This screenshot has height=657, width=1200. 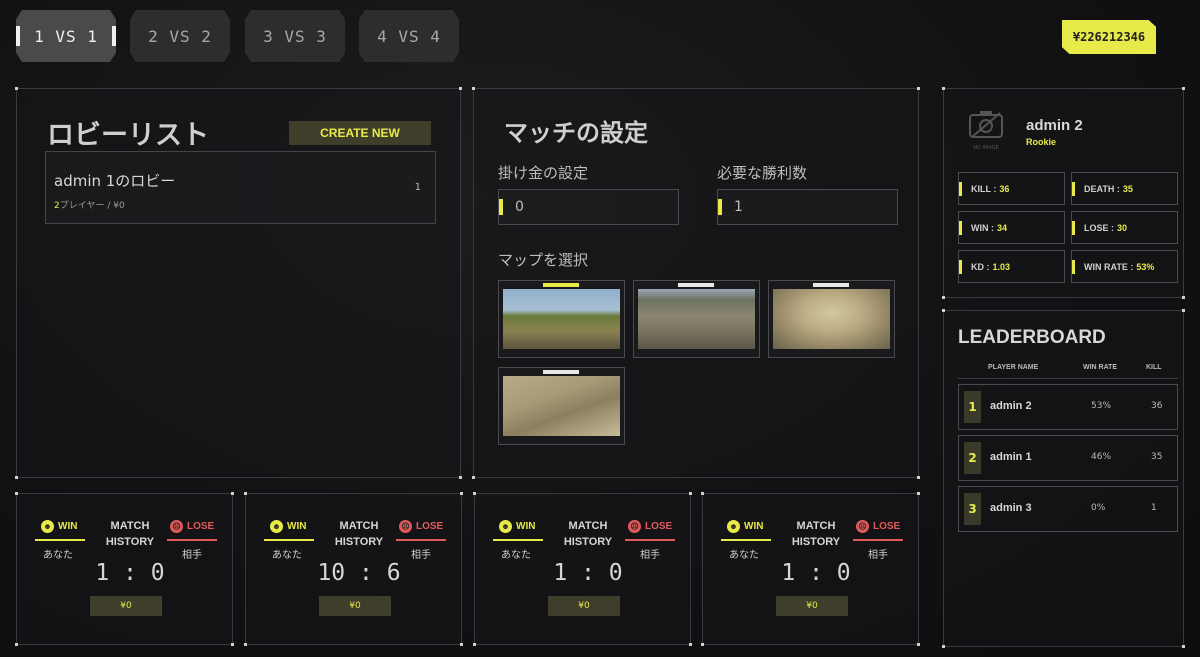 I want to click on tab-4vs4: 4 VS 4, so click(x=409, y=36).